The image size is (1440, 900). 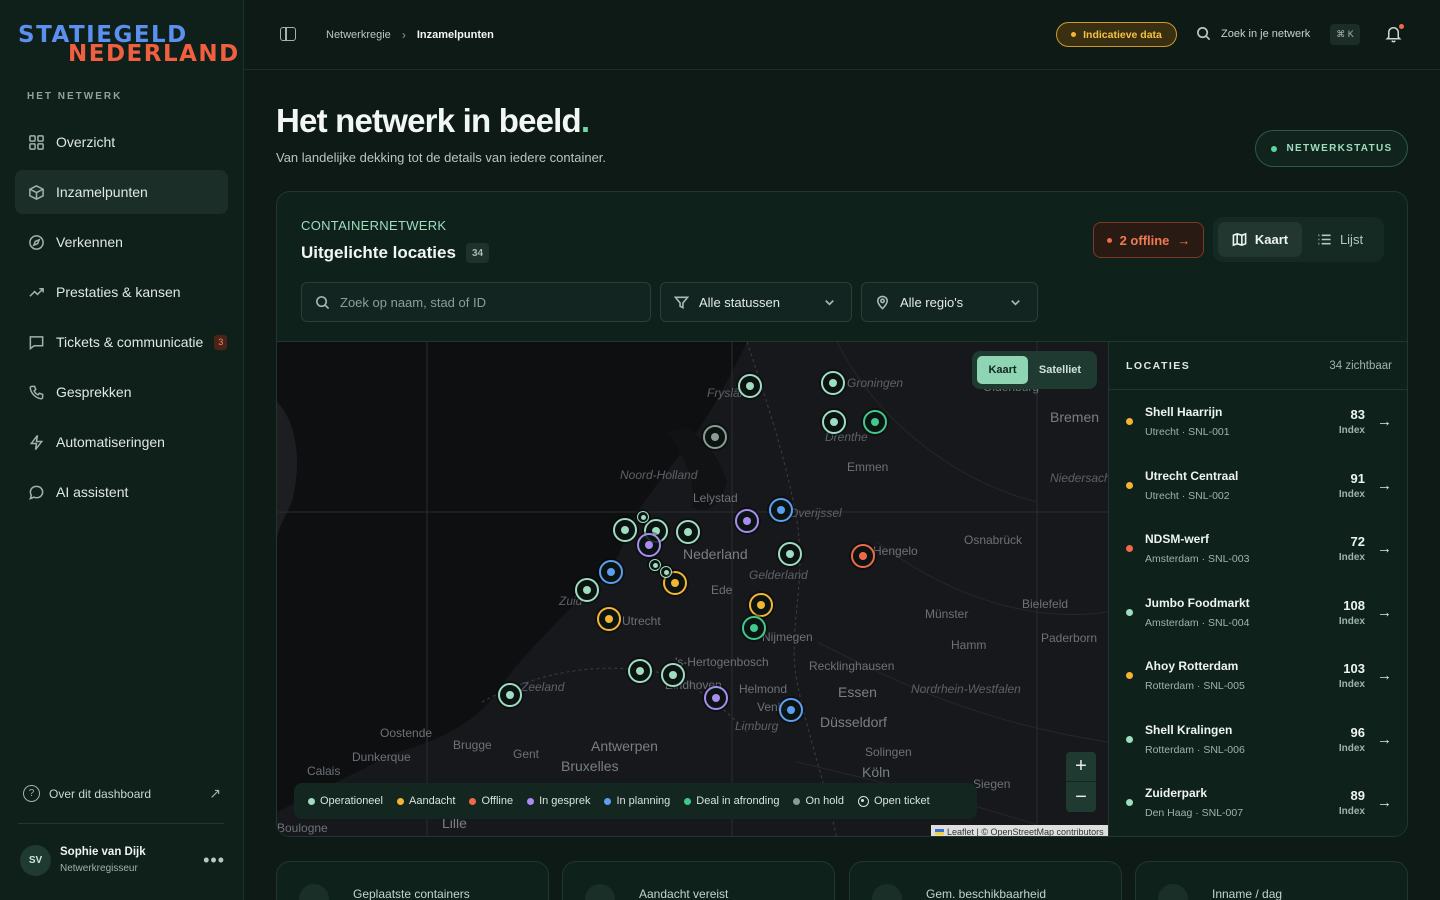 I want to click on sidebar-item-automatiseringen: Automatiseringen, so click(x=121, y=442).